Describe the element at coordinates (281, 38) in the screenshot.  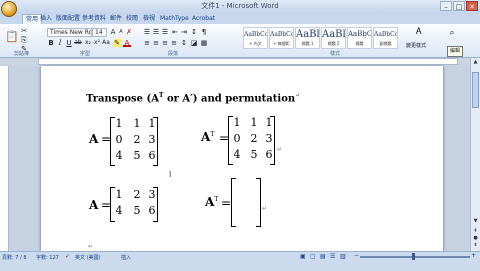
I see `style-no-spacing: AaBbCcD + 無間距` at that location.